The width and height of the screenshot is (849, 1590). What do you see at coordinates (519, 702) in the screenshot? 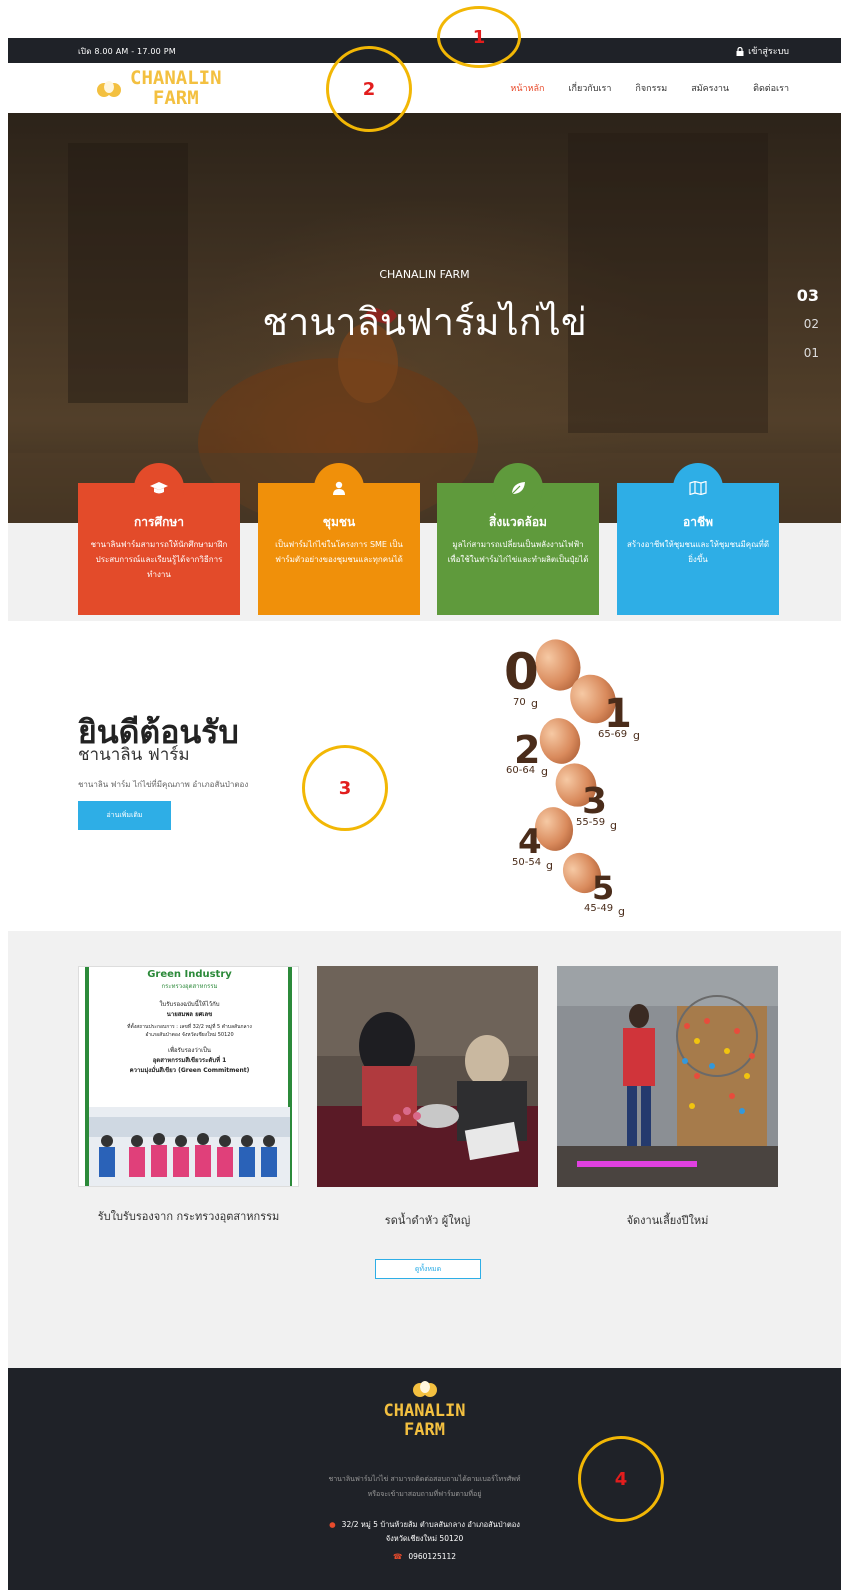
I see `egg-weight: 70` at bounding box center [519, 702].